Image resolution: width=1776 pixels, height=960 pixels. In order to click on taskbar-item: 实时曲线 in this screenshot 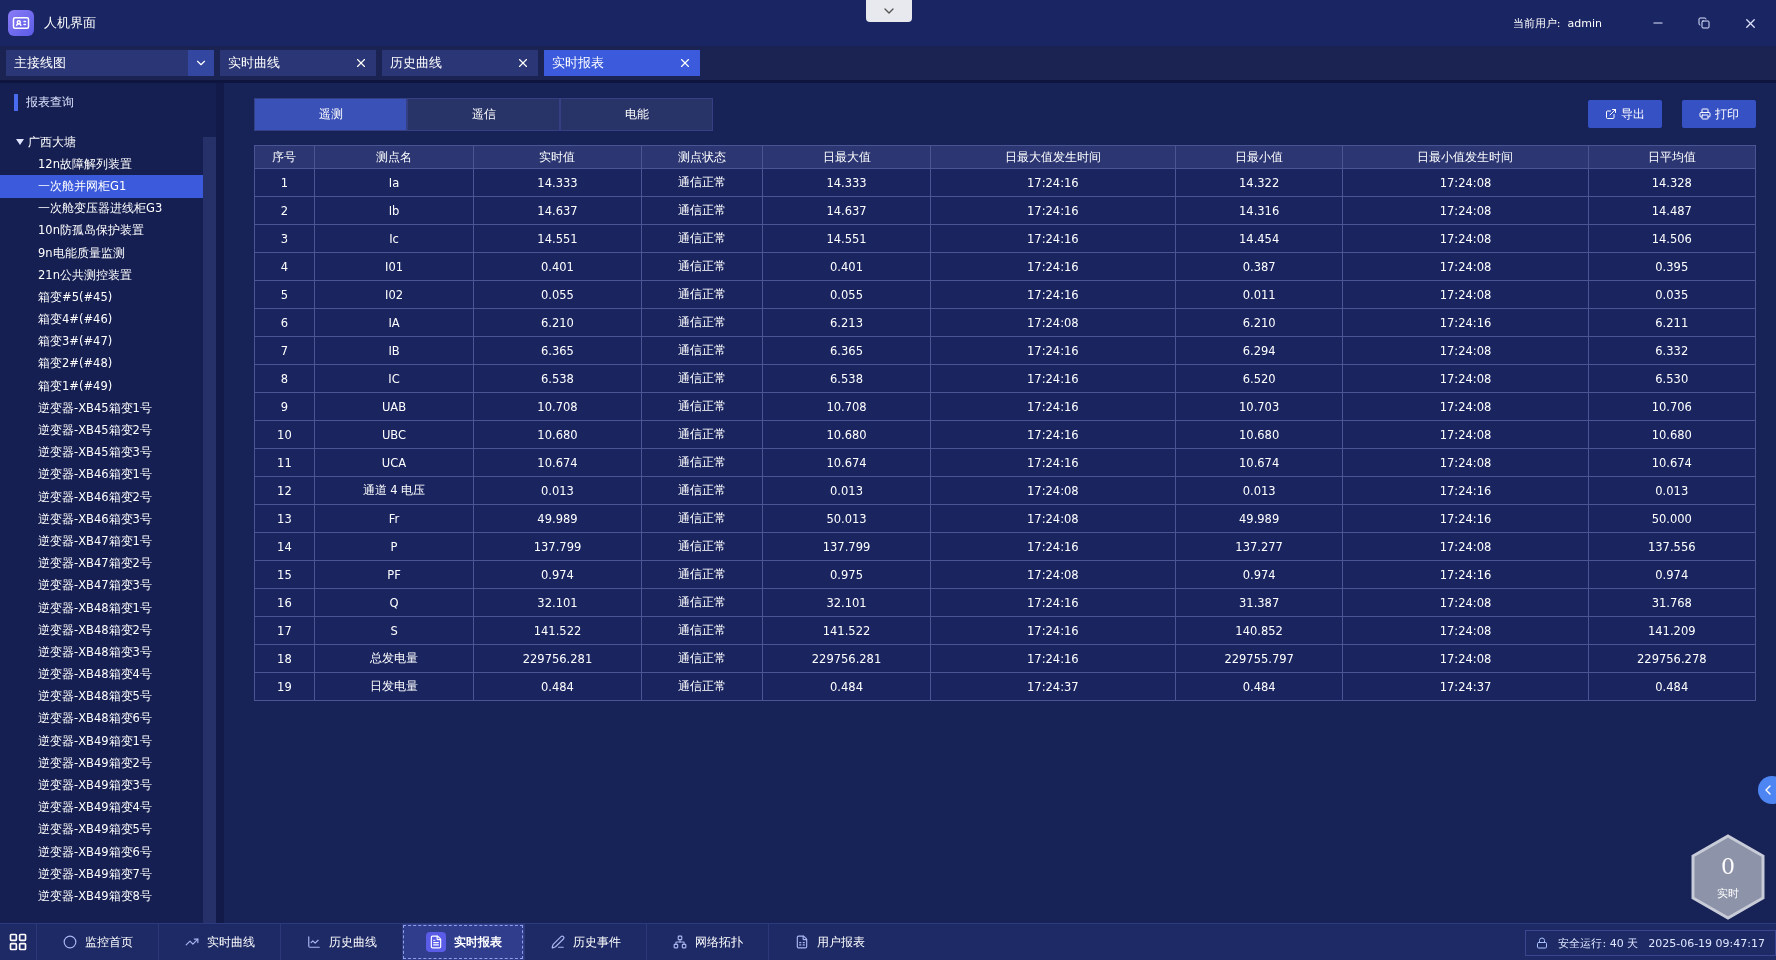, I will do `click(219, 942)`.